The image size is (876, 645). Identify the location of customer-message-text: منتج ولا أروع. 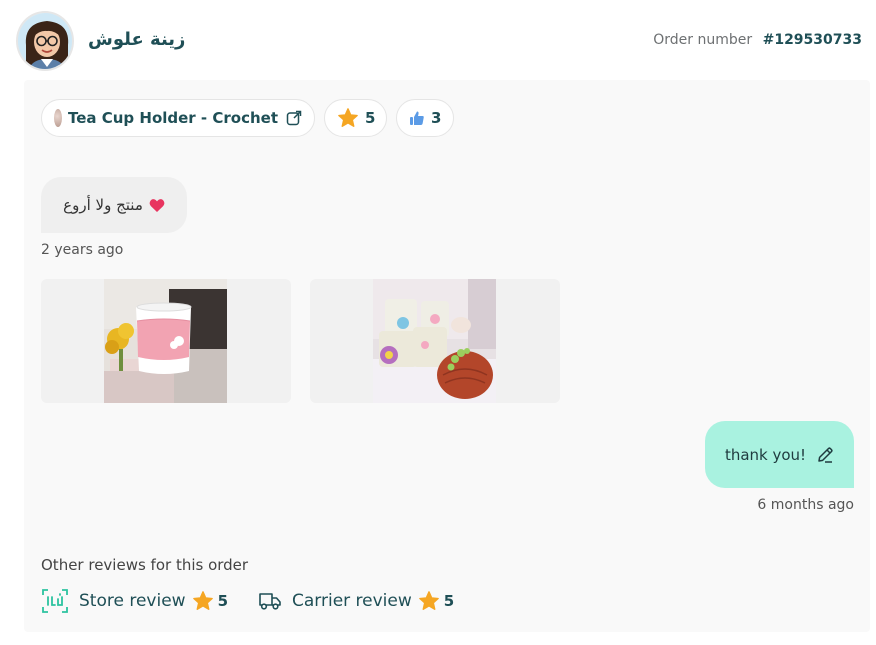
(103, 205).